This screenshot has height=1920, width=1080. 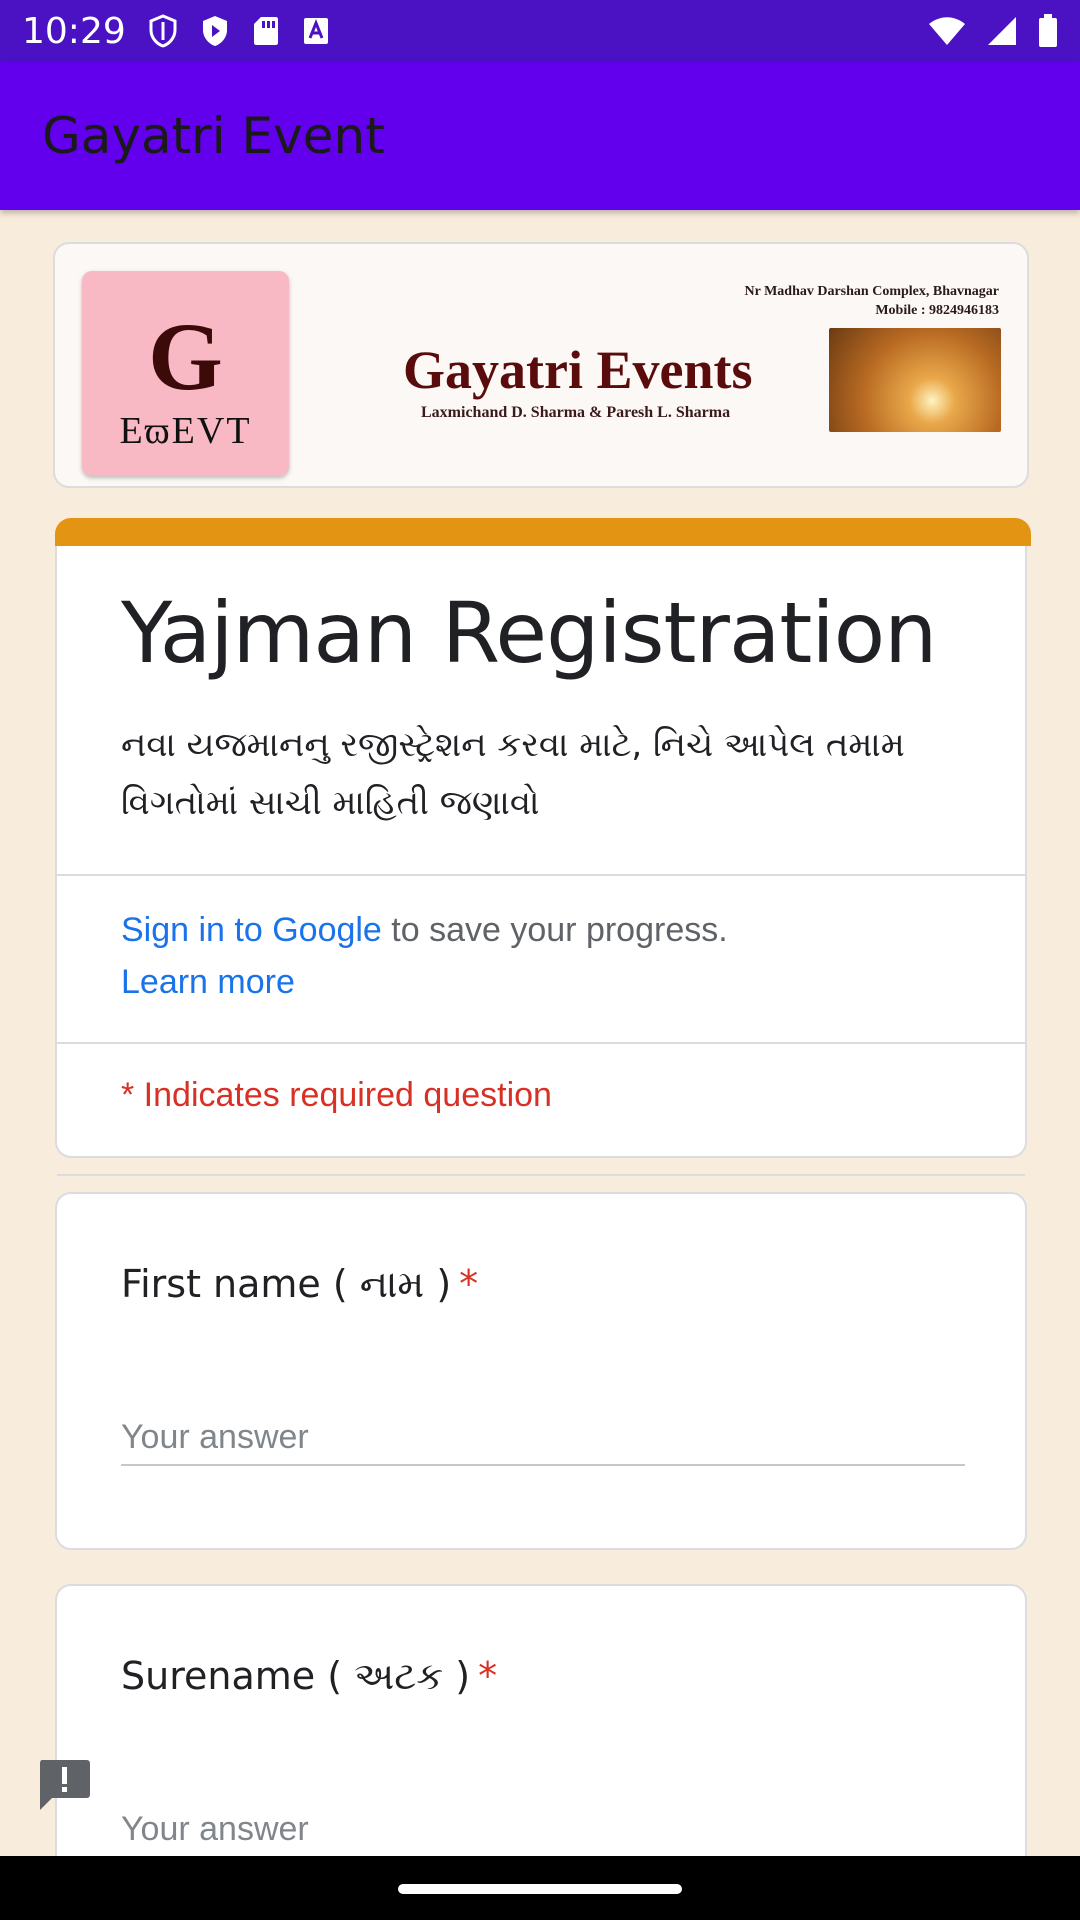 What do you see at coordinates (74, 31) in the screenshot?
I see `status-time: 10:29` at bounding box center [74, 31].